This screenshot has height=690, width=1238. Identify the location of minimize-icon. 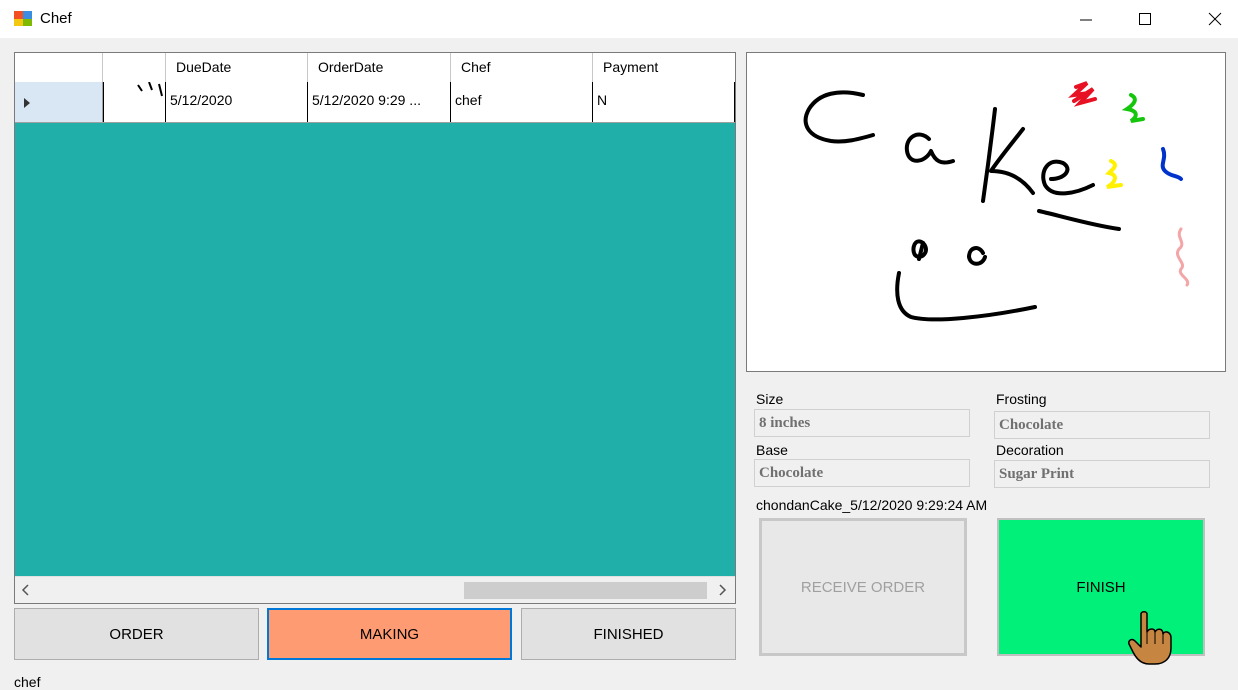
(1086, 20).